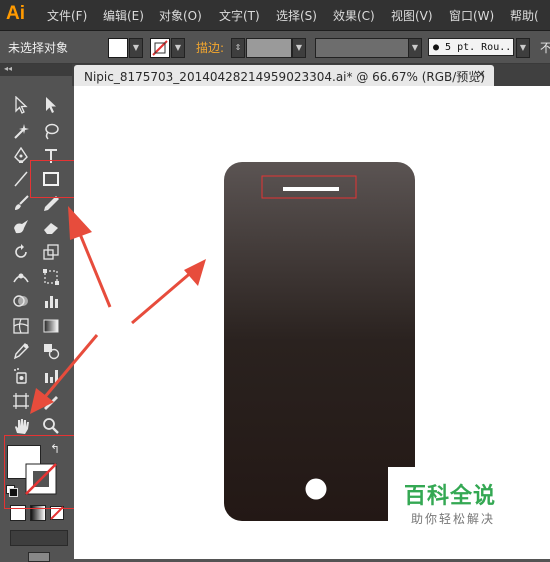 This screenshot has width=550, height=562. What do you see at coordinates (51, 105) in the screenshot?
I see `direct-selection-tool-icon` at bounding box center [51, 105].